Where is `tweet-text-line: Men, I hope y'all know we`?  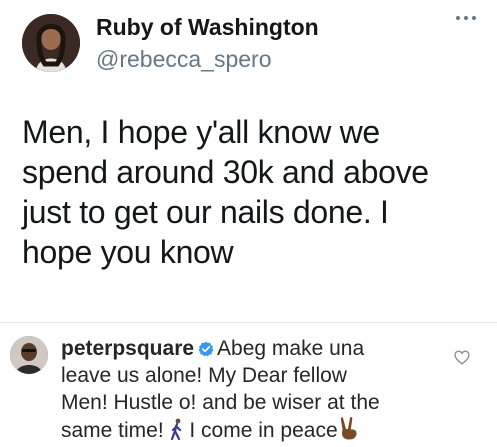 tweet-text-line: Men, I hope y'all know we is located at coordinates (201, 132).